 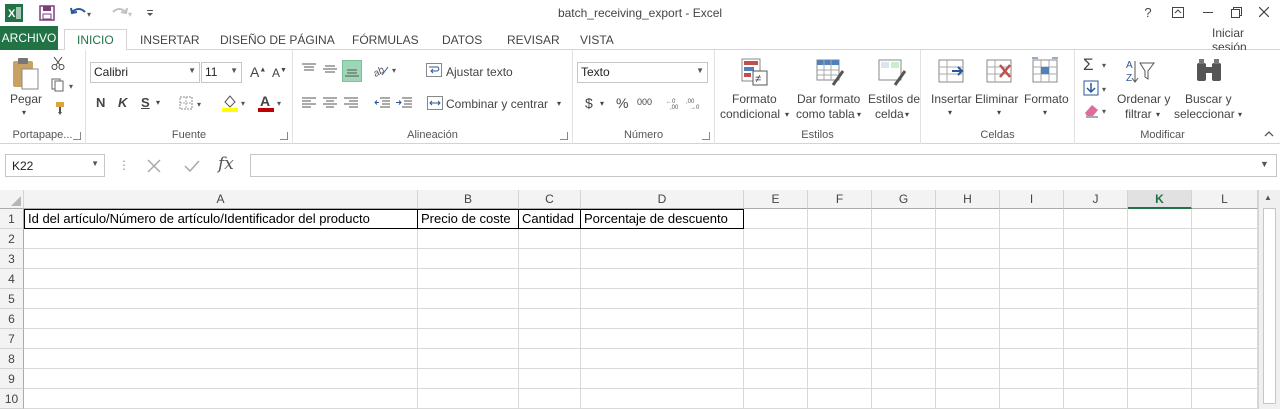 What do you see at coordinates (468, 339) in the screenshot?
I see `cell-b7` at bounding box center [468, 339].